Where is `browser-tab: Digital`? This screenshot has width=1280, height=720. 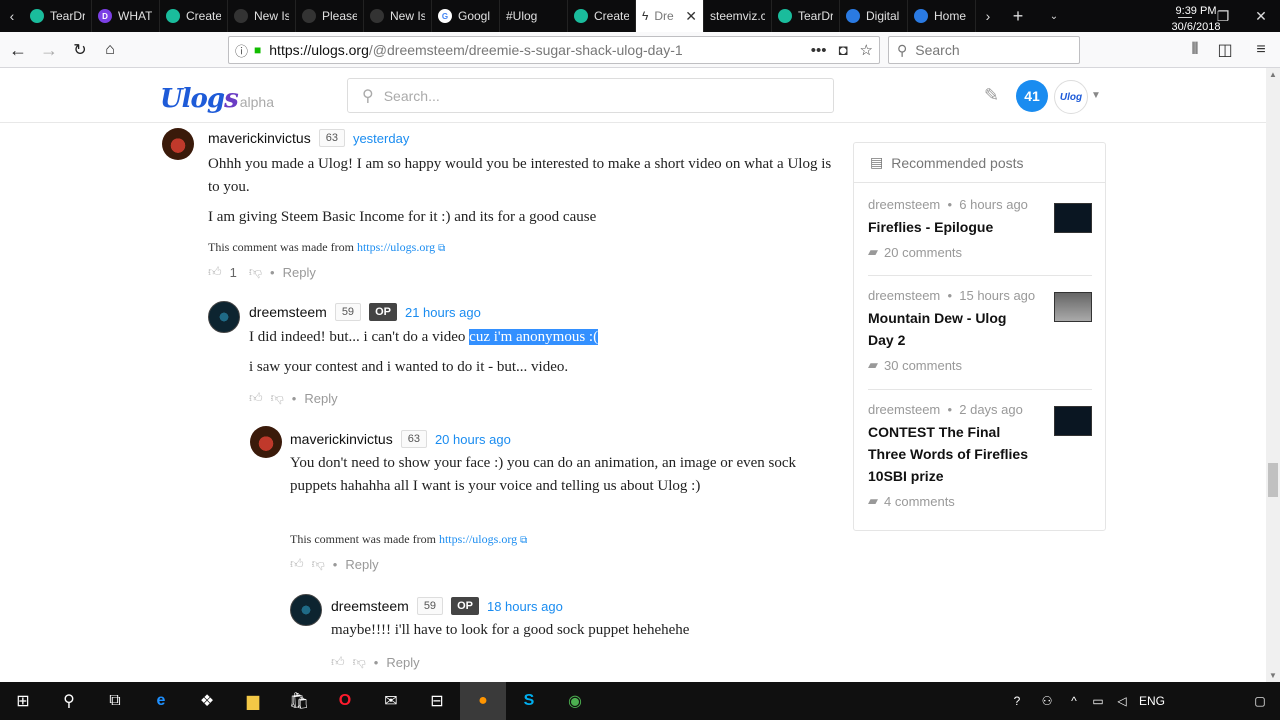 browser-tab: Digital is located at coordinates (874, 16).